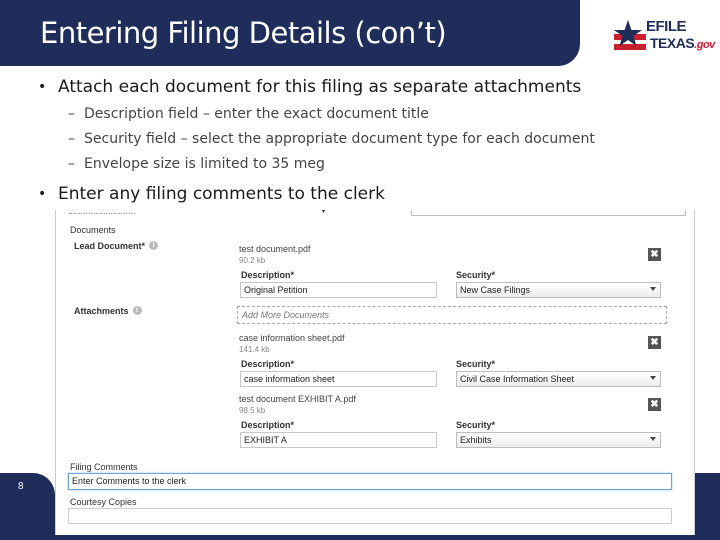 The width and height of the screenshot is (720, 540). What do you see at coordinates (558, 440) in the screenshot?
I see `attachment-security-select: Exhibits` at bounding box center [558, 440].